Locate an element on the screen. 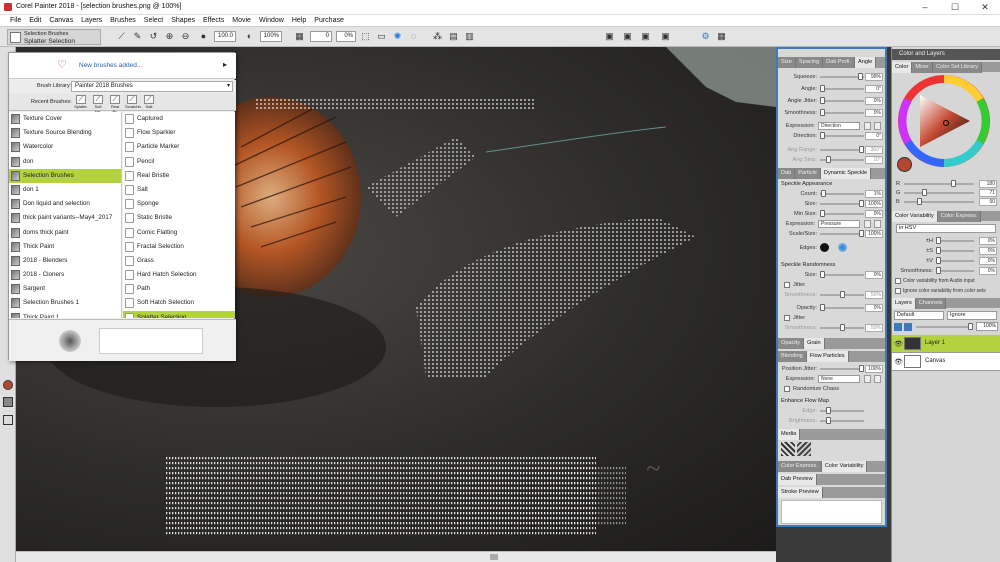 The width and height of the screenshot is (1000, 562). slider-value: 0° is located at coordinates (874, 89).